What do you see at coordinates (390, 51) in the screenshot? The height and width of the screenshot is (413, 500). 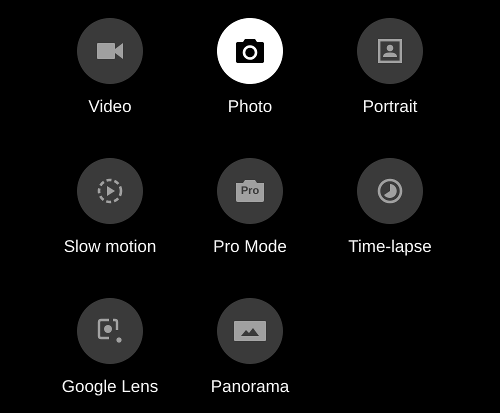 I see `portrait-icon` at bounding box center [390, 51].